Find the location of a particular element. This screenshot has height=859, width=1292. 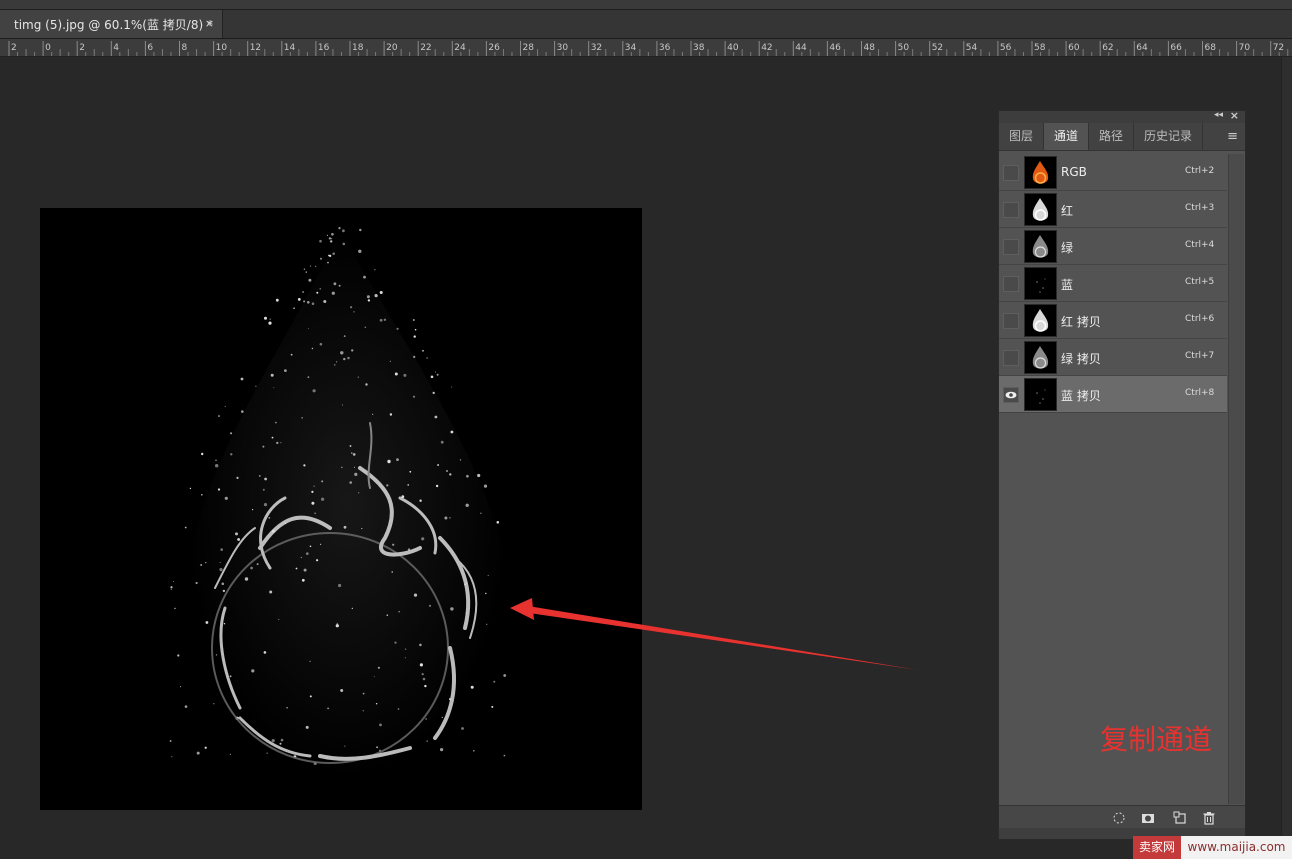

load-selection-icon is located at coordinates (1119, 817).